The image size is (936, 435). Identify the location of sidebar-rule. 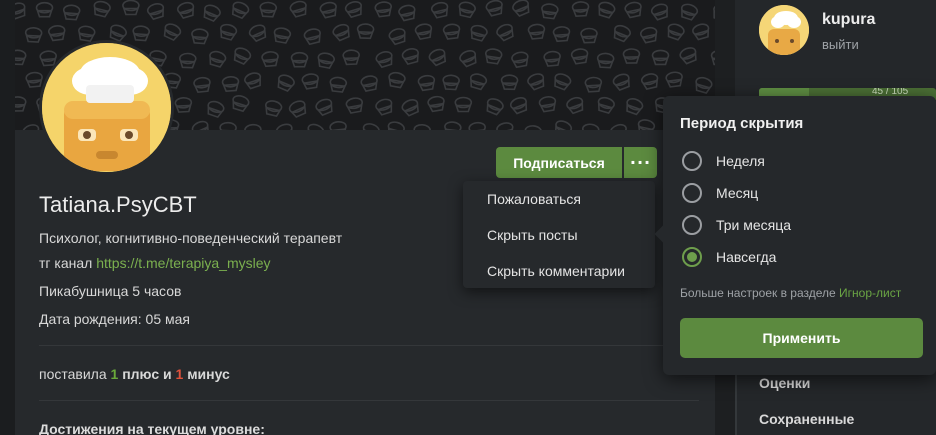
(736, 403).